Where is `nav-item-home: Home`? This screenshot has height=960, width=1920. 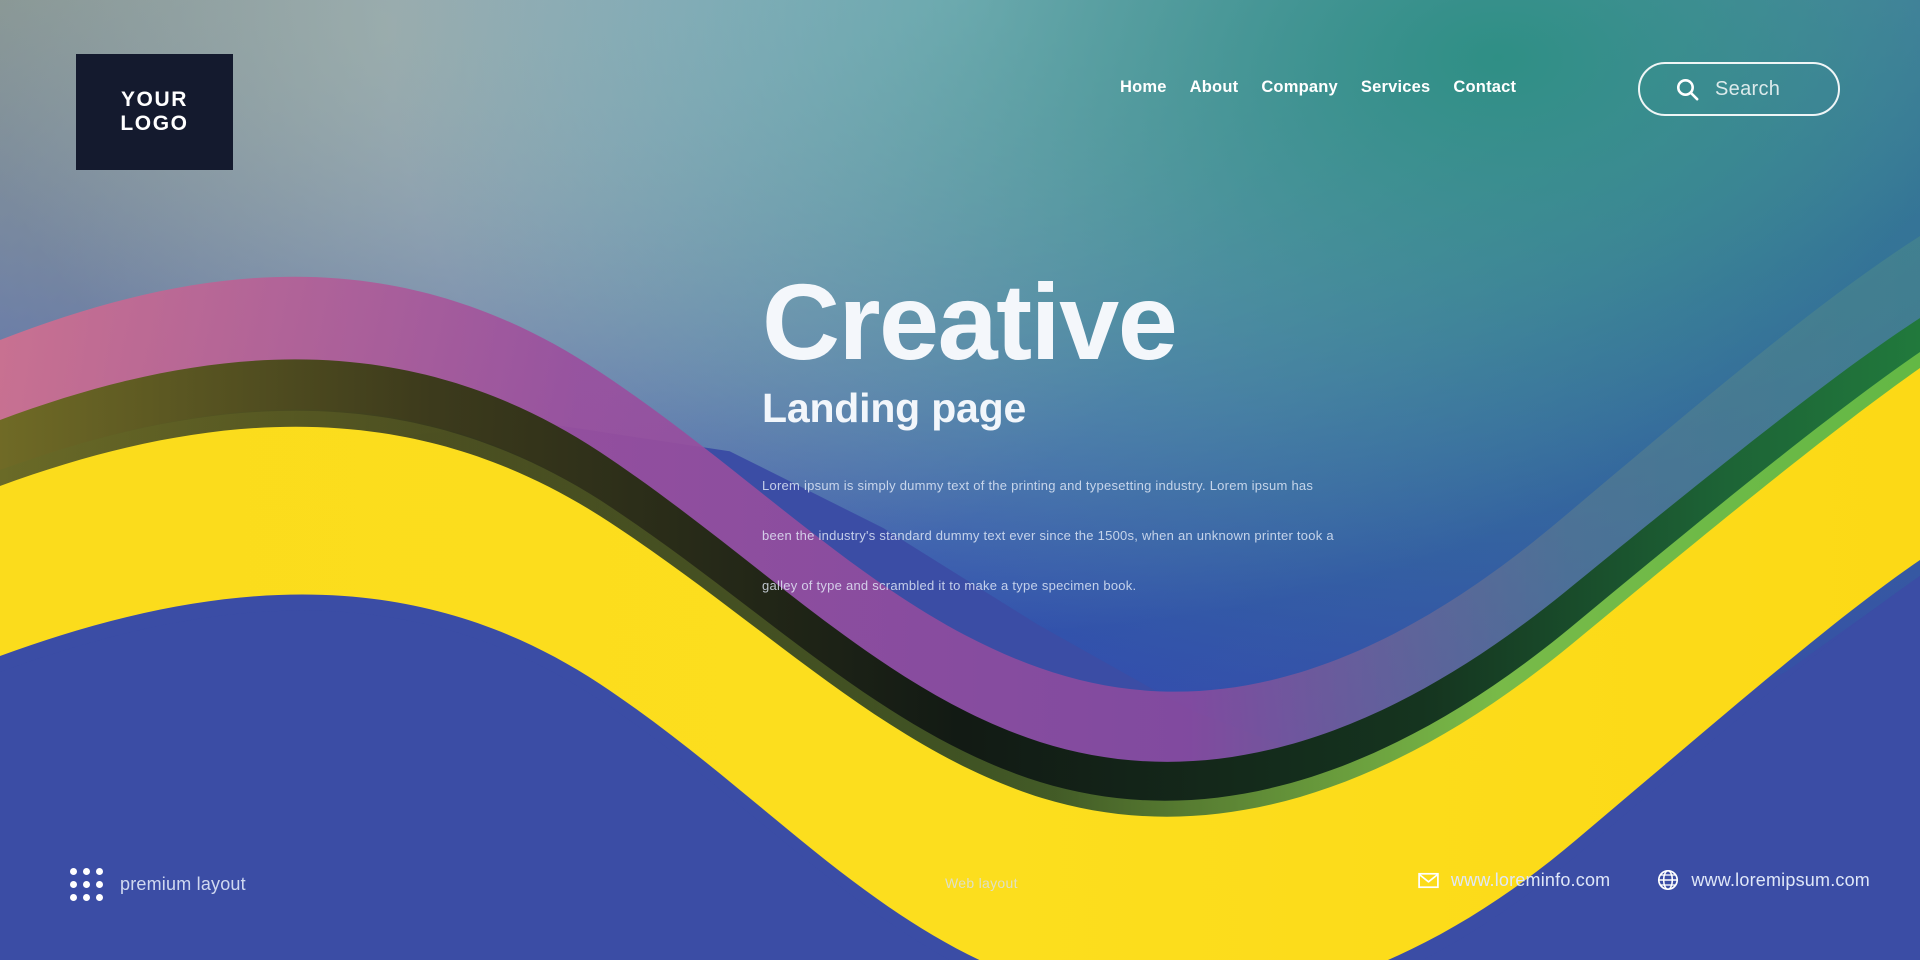
nav-item-home: Home is located at coordinates (1143, 87).